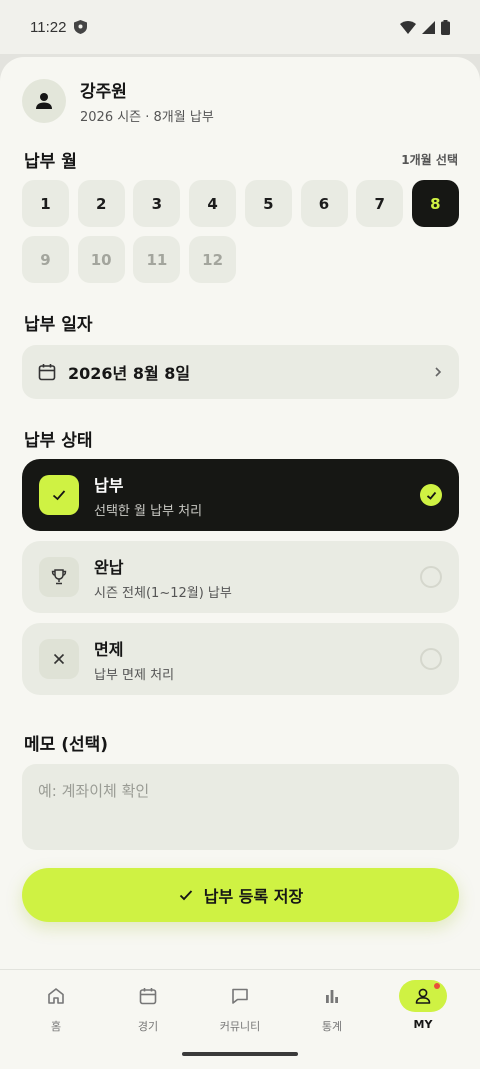  What do you see at coordinates (101, 203) in the screenshot?
I see `month-2-button: 2` at bounding box center [101, 203].